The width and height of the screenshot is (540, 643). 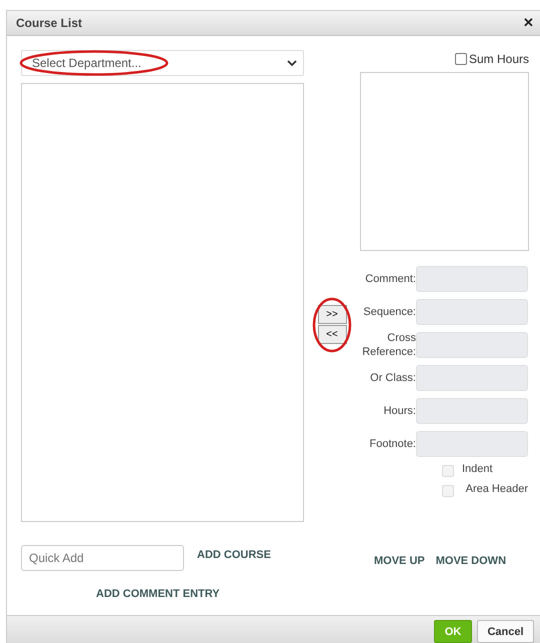 I want to click on window-title: Course List, so click(x=49, y=23).